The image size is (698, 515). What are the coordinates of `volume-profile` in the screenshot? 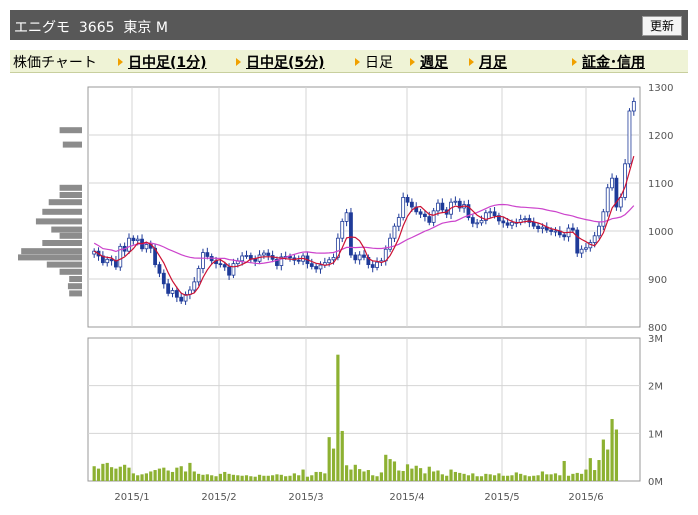 It's located at (50, 212).